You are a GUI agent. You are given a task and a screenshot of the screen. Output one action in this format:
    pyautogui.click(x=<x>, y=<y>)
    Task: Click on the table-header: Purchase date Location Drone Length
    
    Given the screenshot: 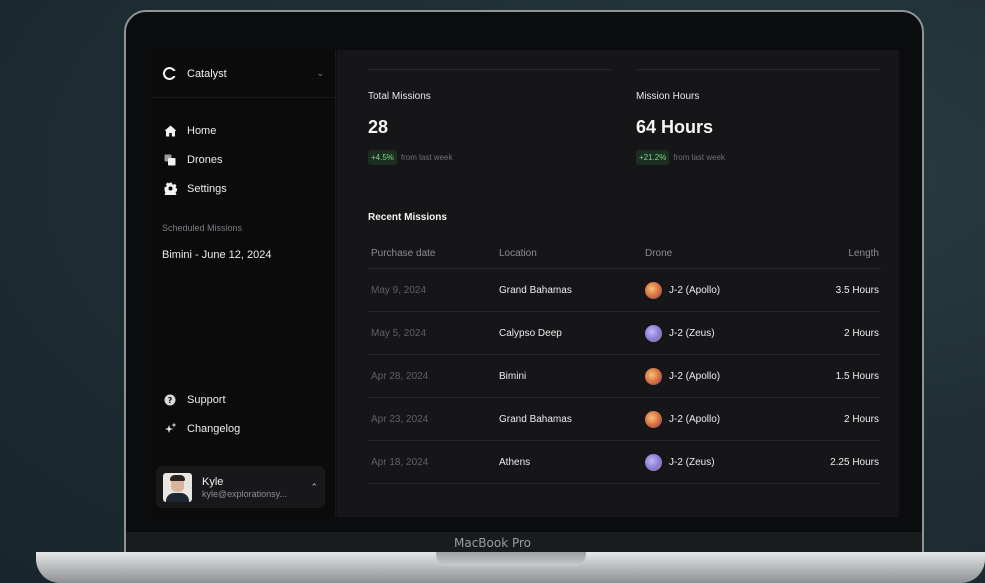 What is the action you would take?
    pyautogui.click(x=624, y=254)
    